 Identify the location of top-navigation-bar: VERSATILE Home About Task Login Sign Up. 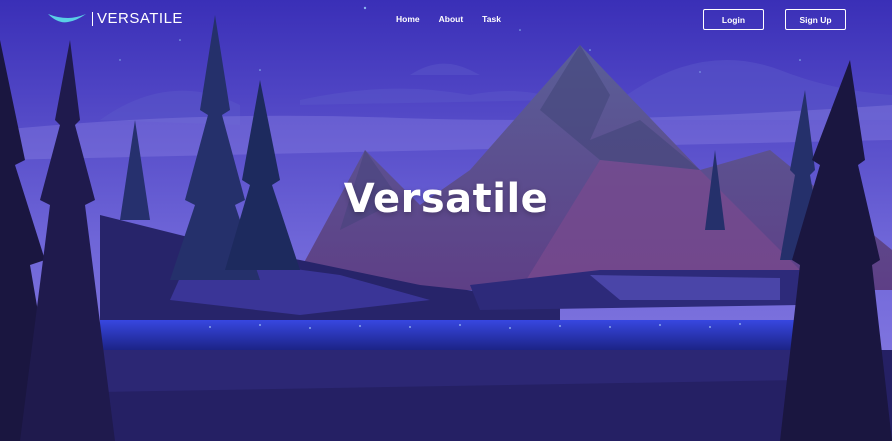
(446, 20).